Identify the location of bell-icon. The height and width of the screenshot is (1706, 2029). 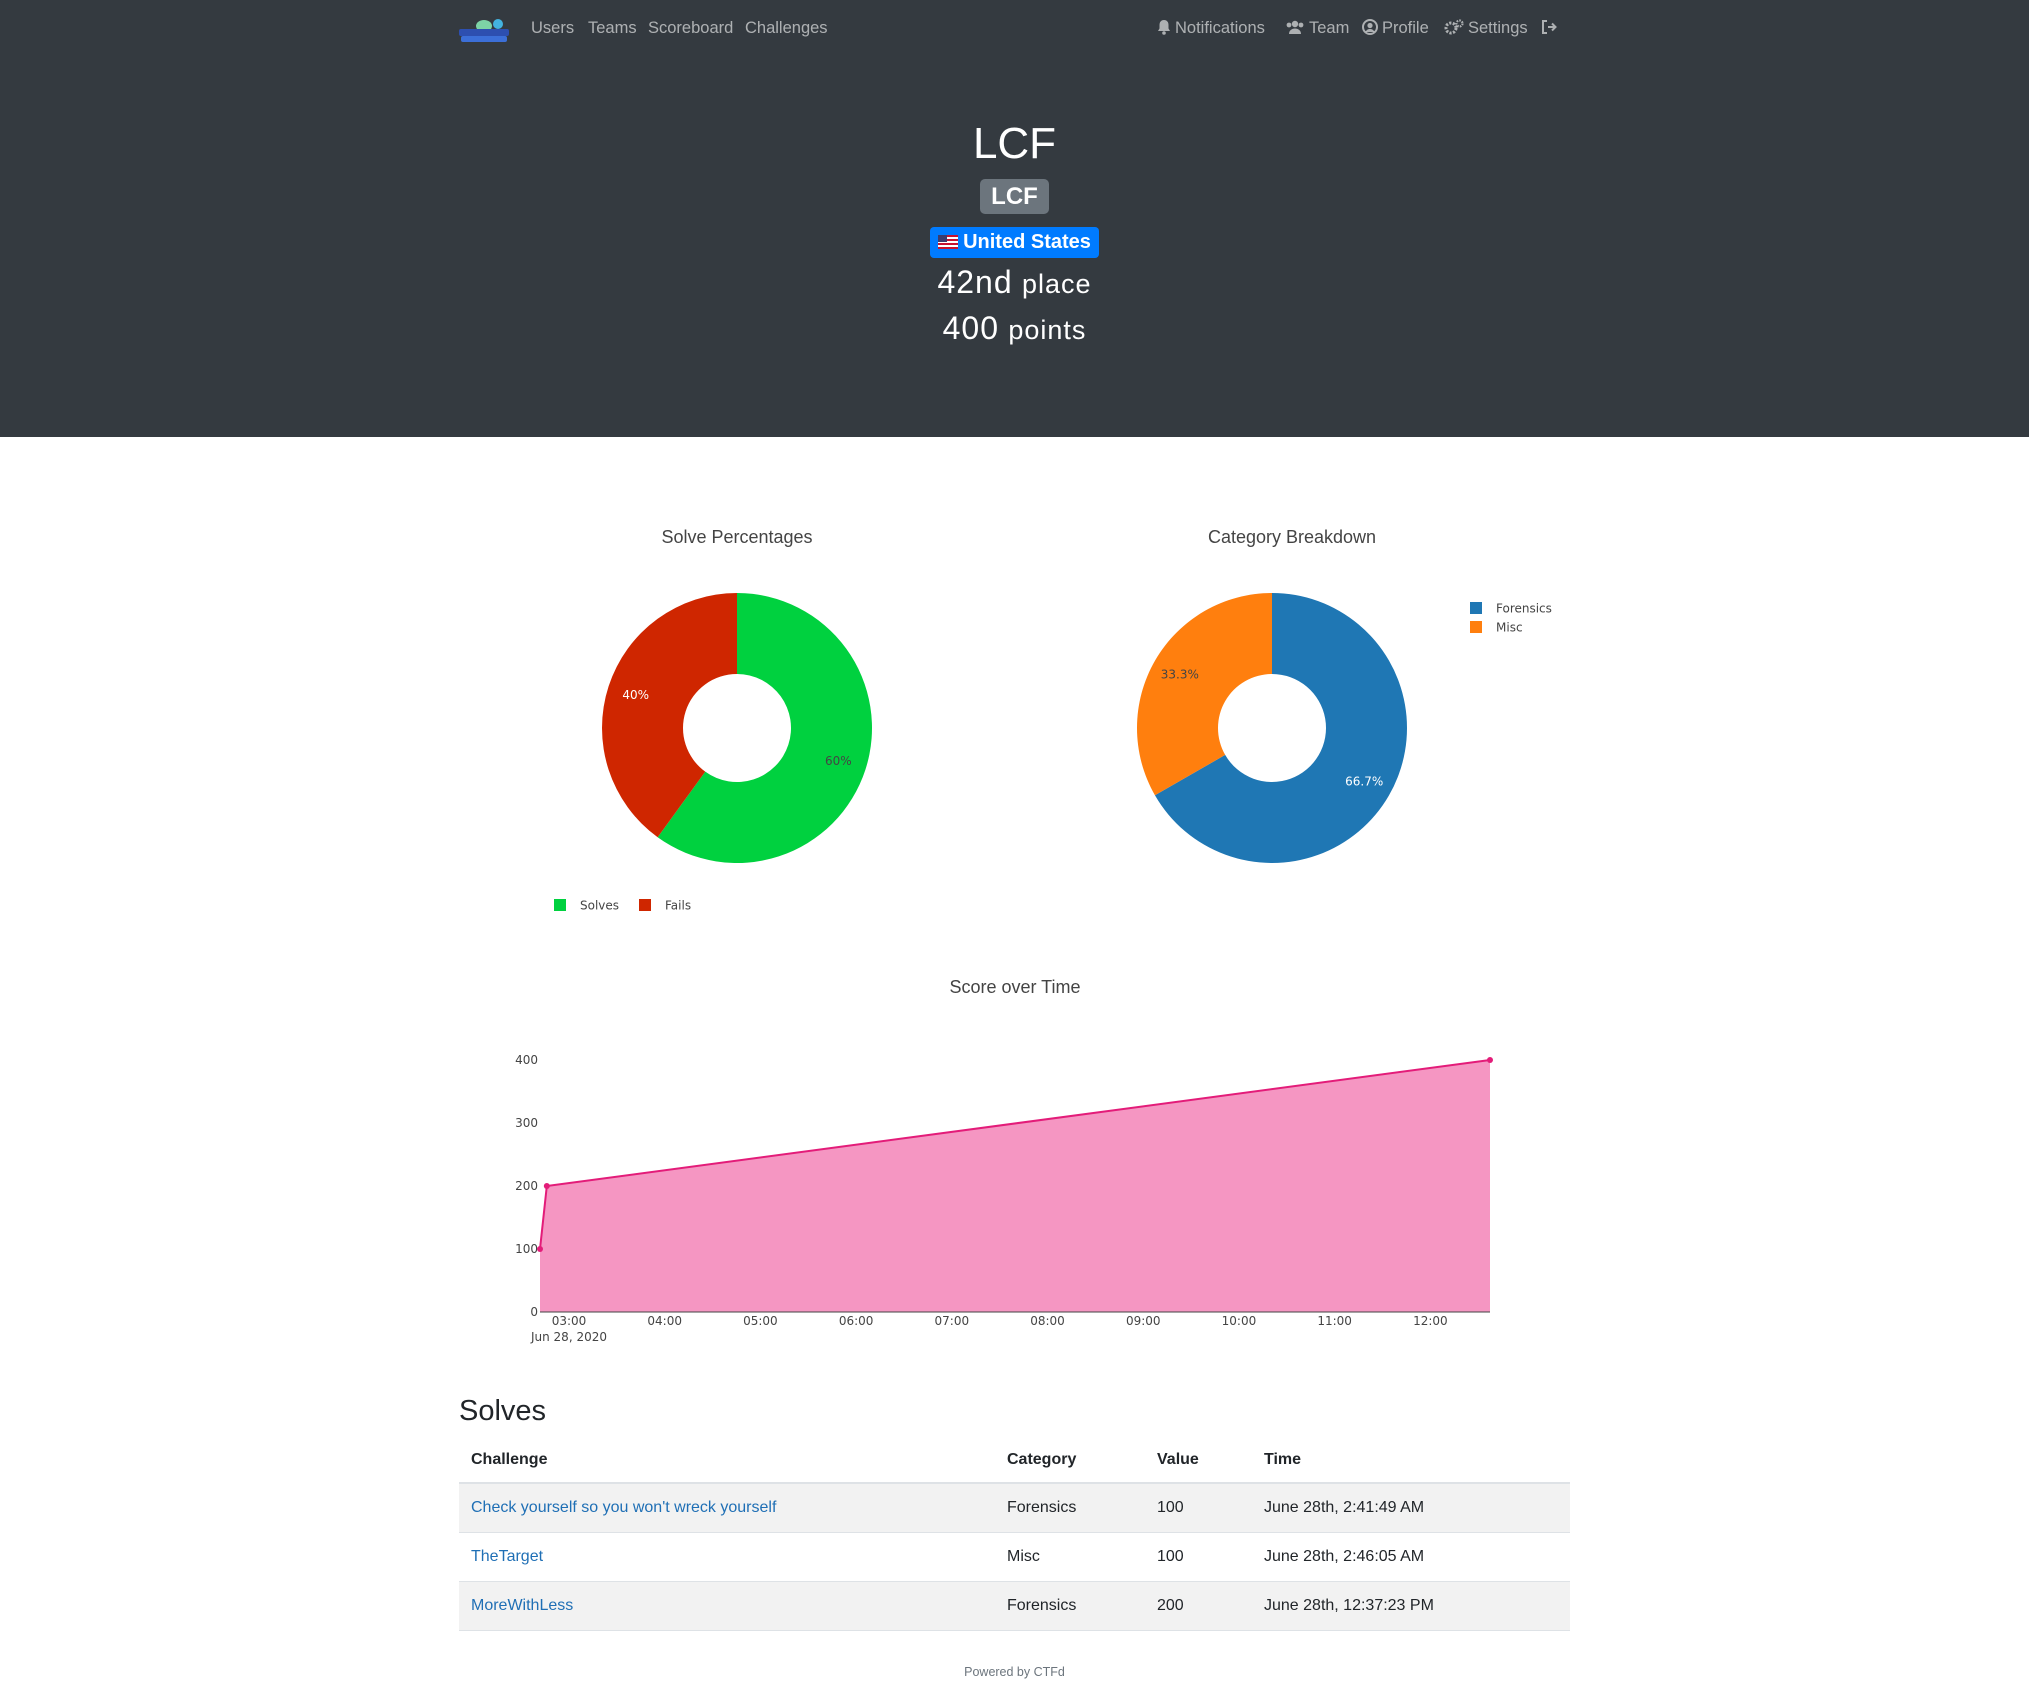
(1164, 27).